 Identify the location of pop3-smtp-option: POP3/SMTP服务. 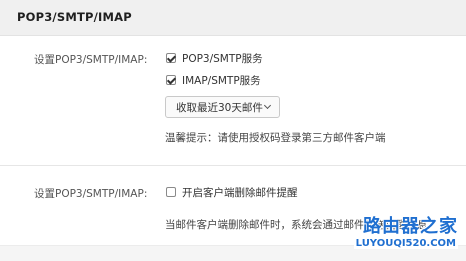
(214, 58).